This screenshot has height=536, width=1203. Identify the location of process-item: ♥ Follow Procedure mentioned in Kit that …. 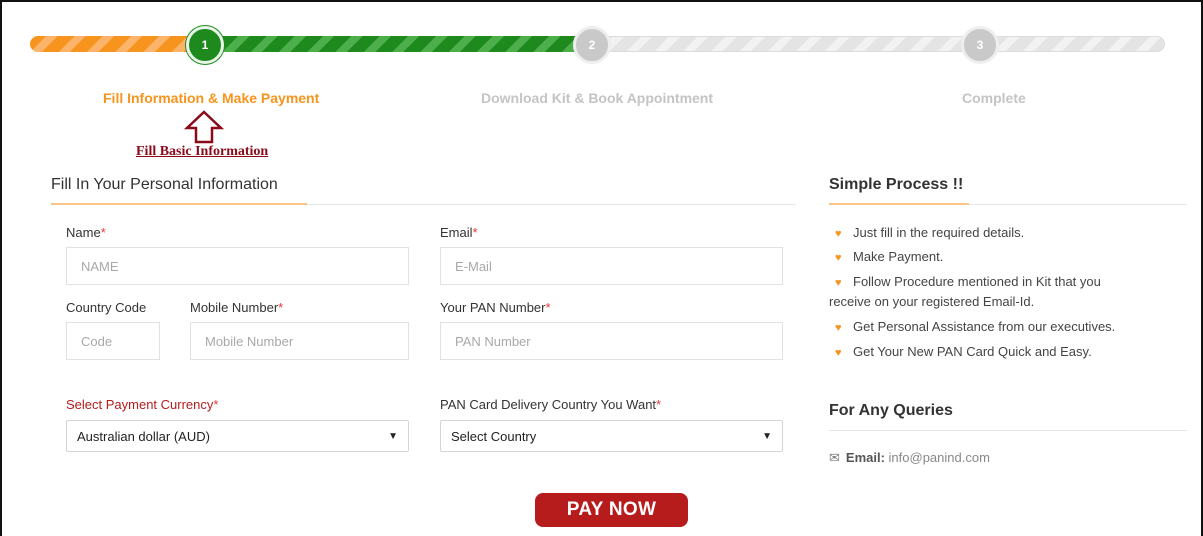
(968, 282).